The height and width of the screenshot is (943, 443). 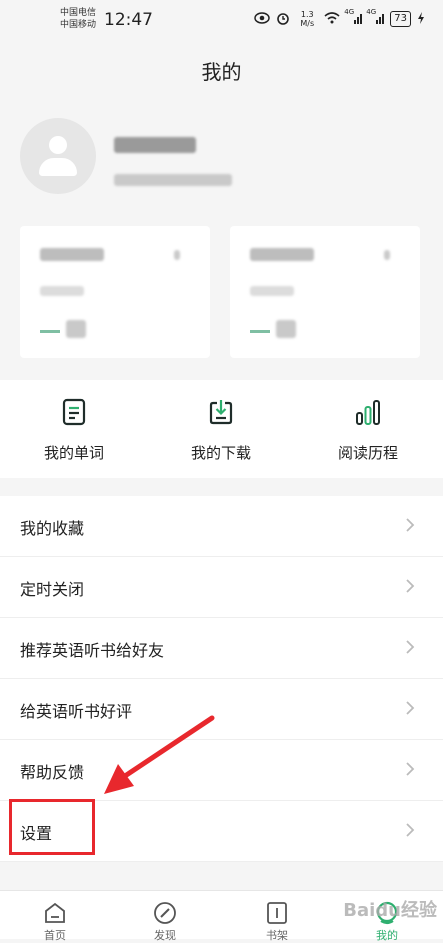 What do you see at coordinates (325, 292) in the screenshot?
I see `stats-card-right` at bounding box center [325, 292].